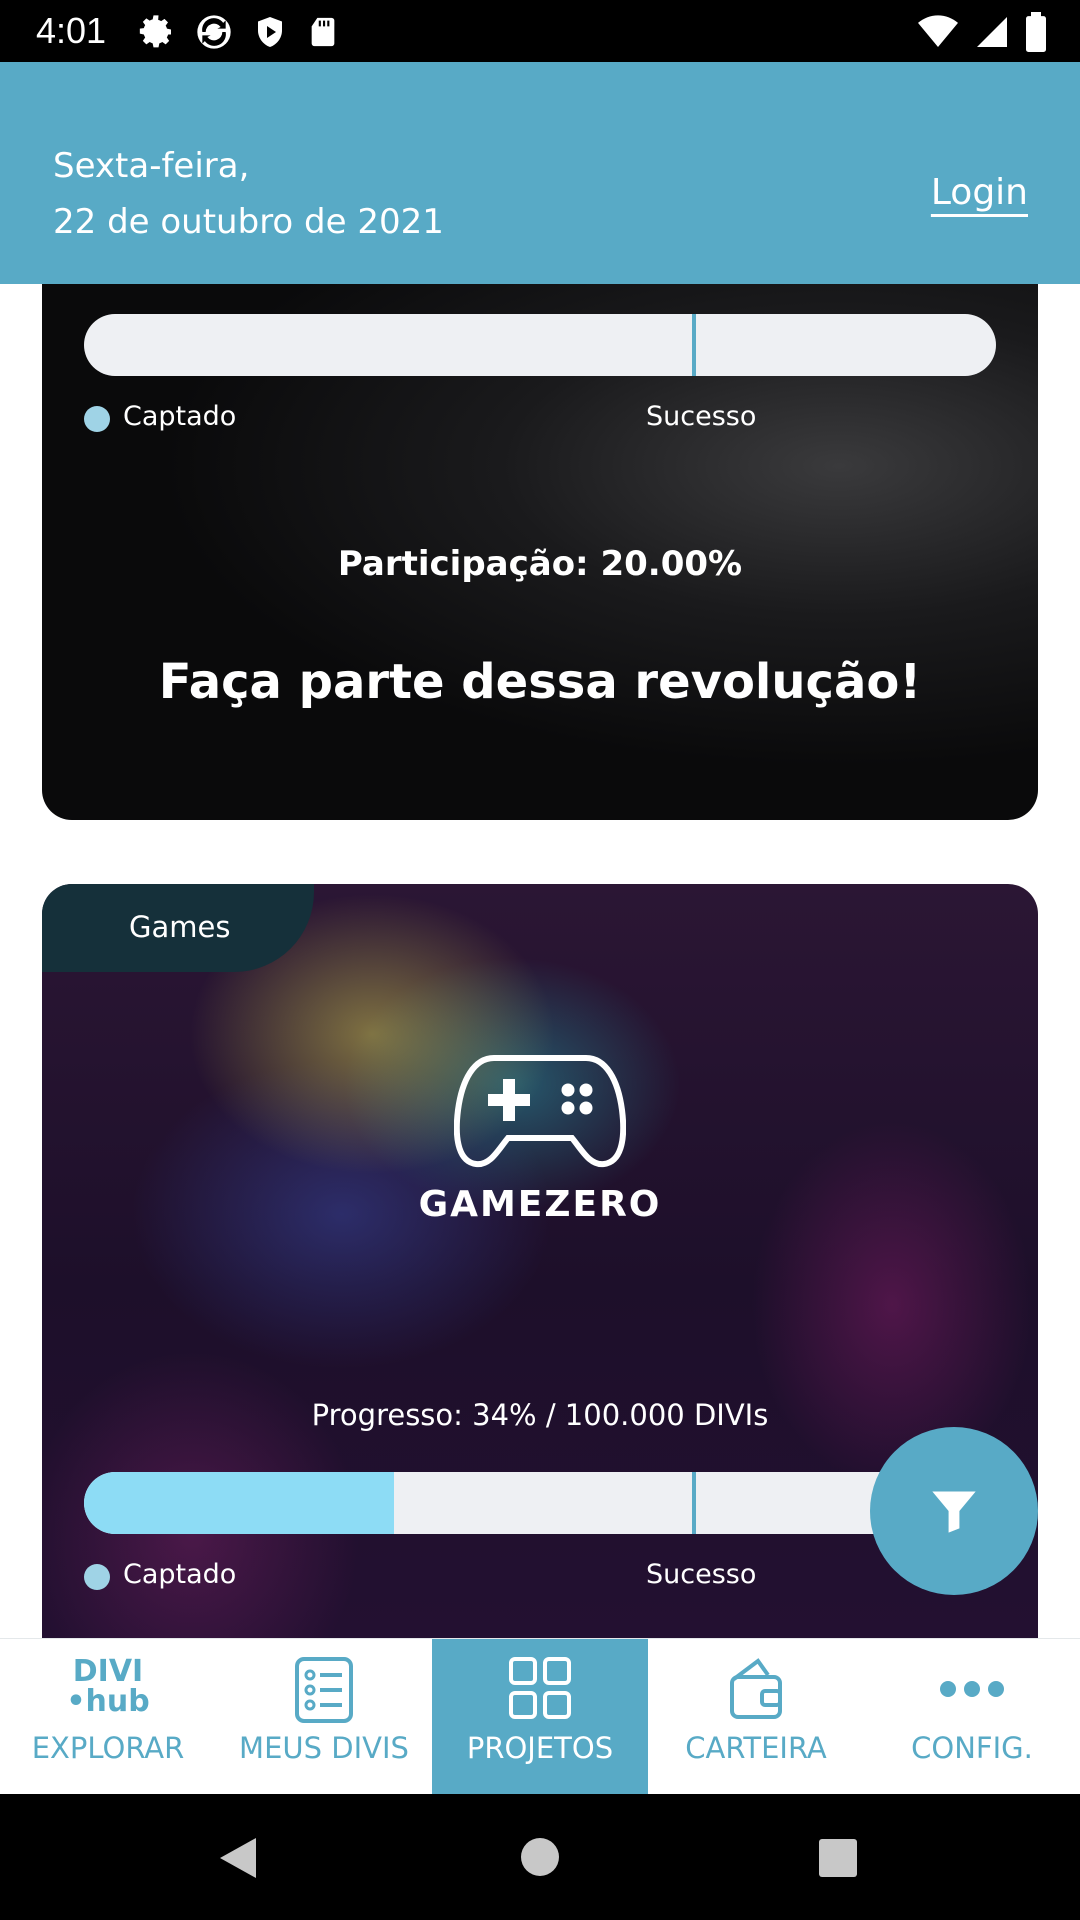 The image size is (1080, 1920). I want to click on home-button, so click(540, 1857).